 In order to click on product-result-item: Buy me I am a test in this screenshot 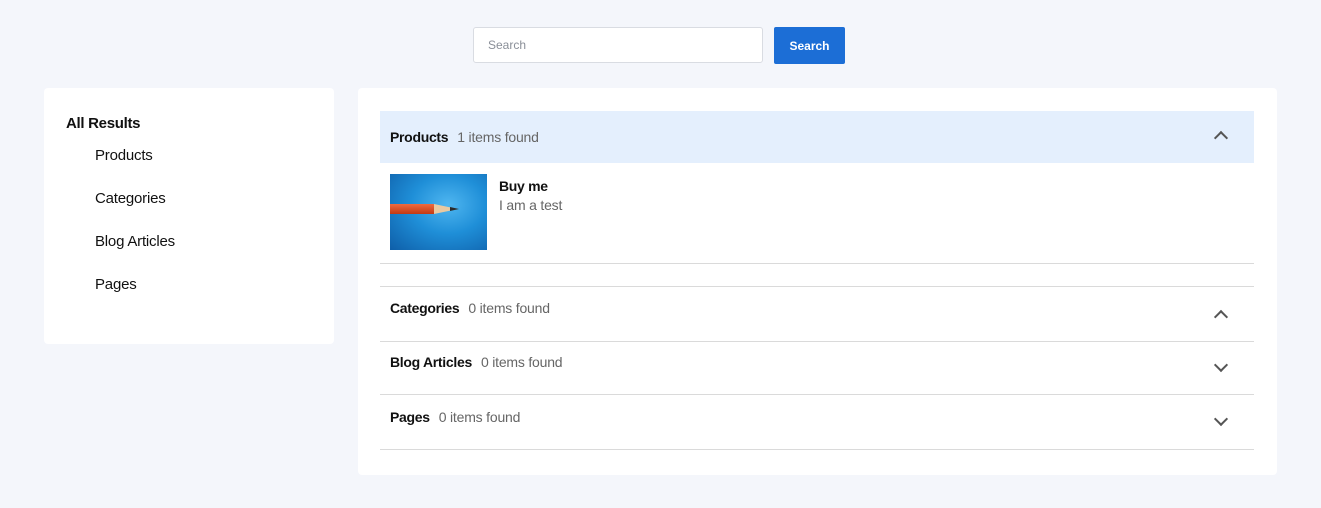, I will do `click(476, 212)`.